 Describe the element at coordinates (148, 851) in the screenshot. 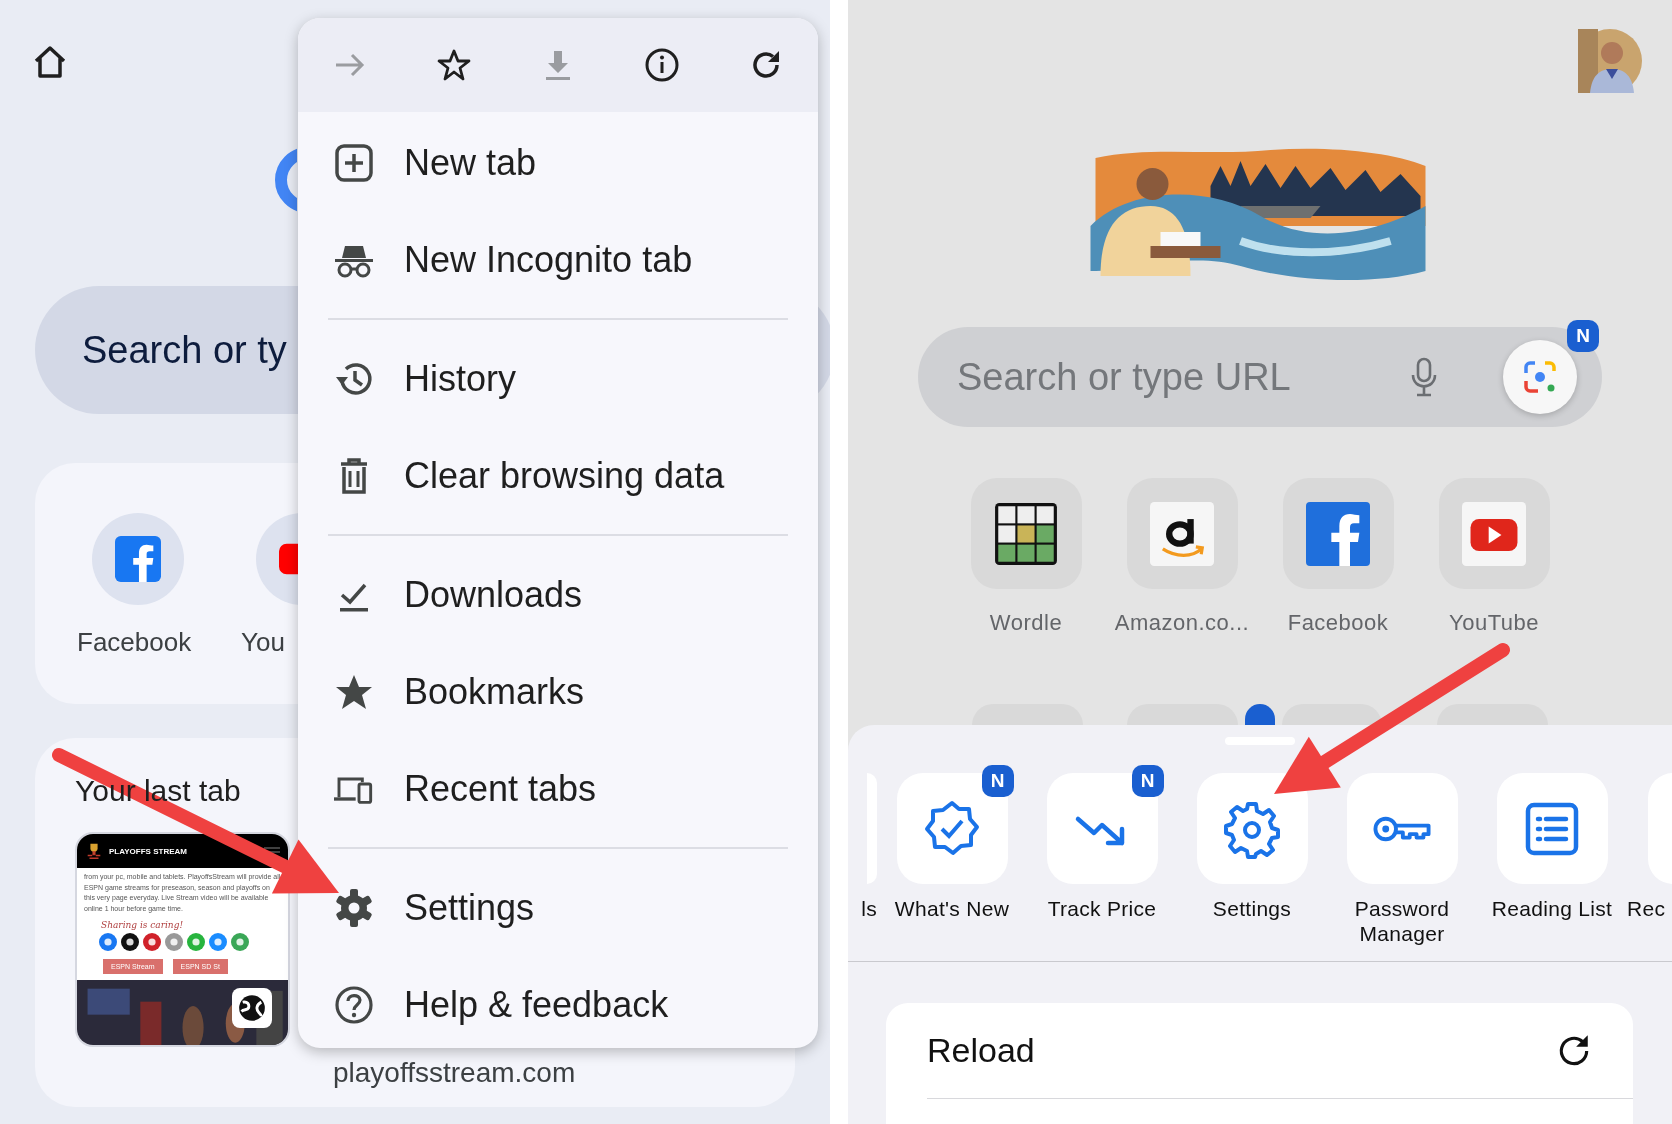

I see `site-title: PLAYOFFS STREAM` at that location.